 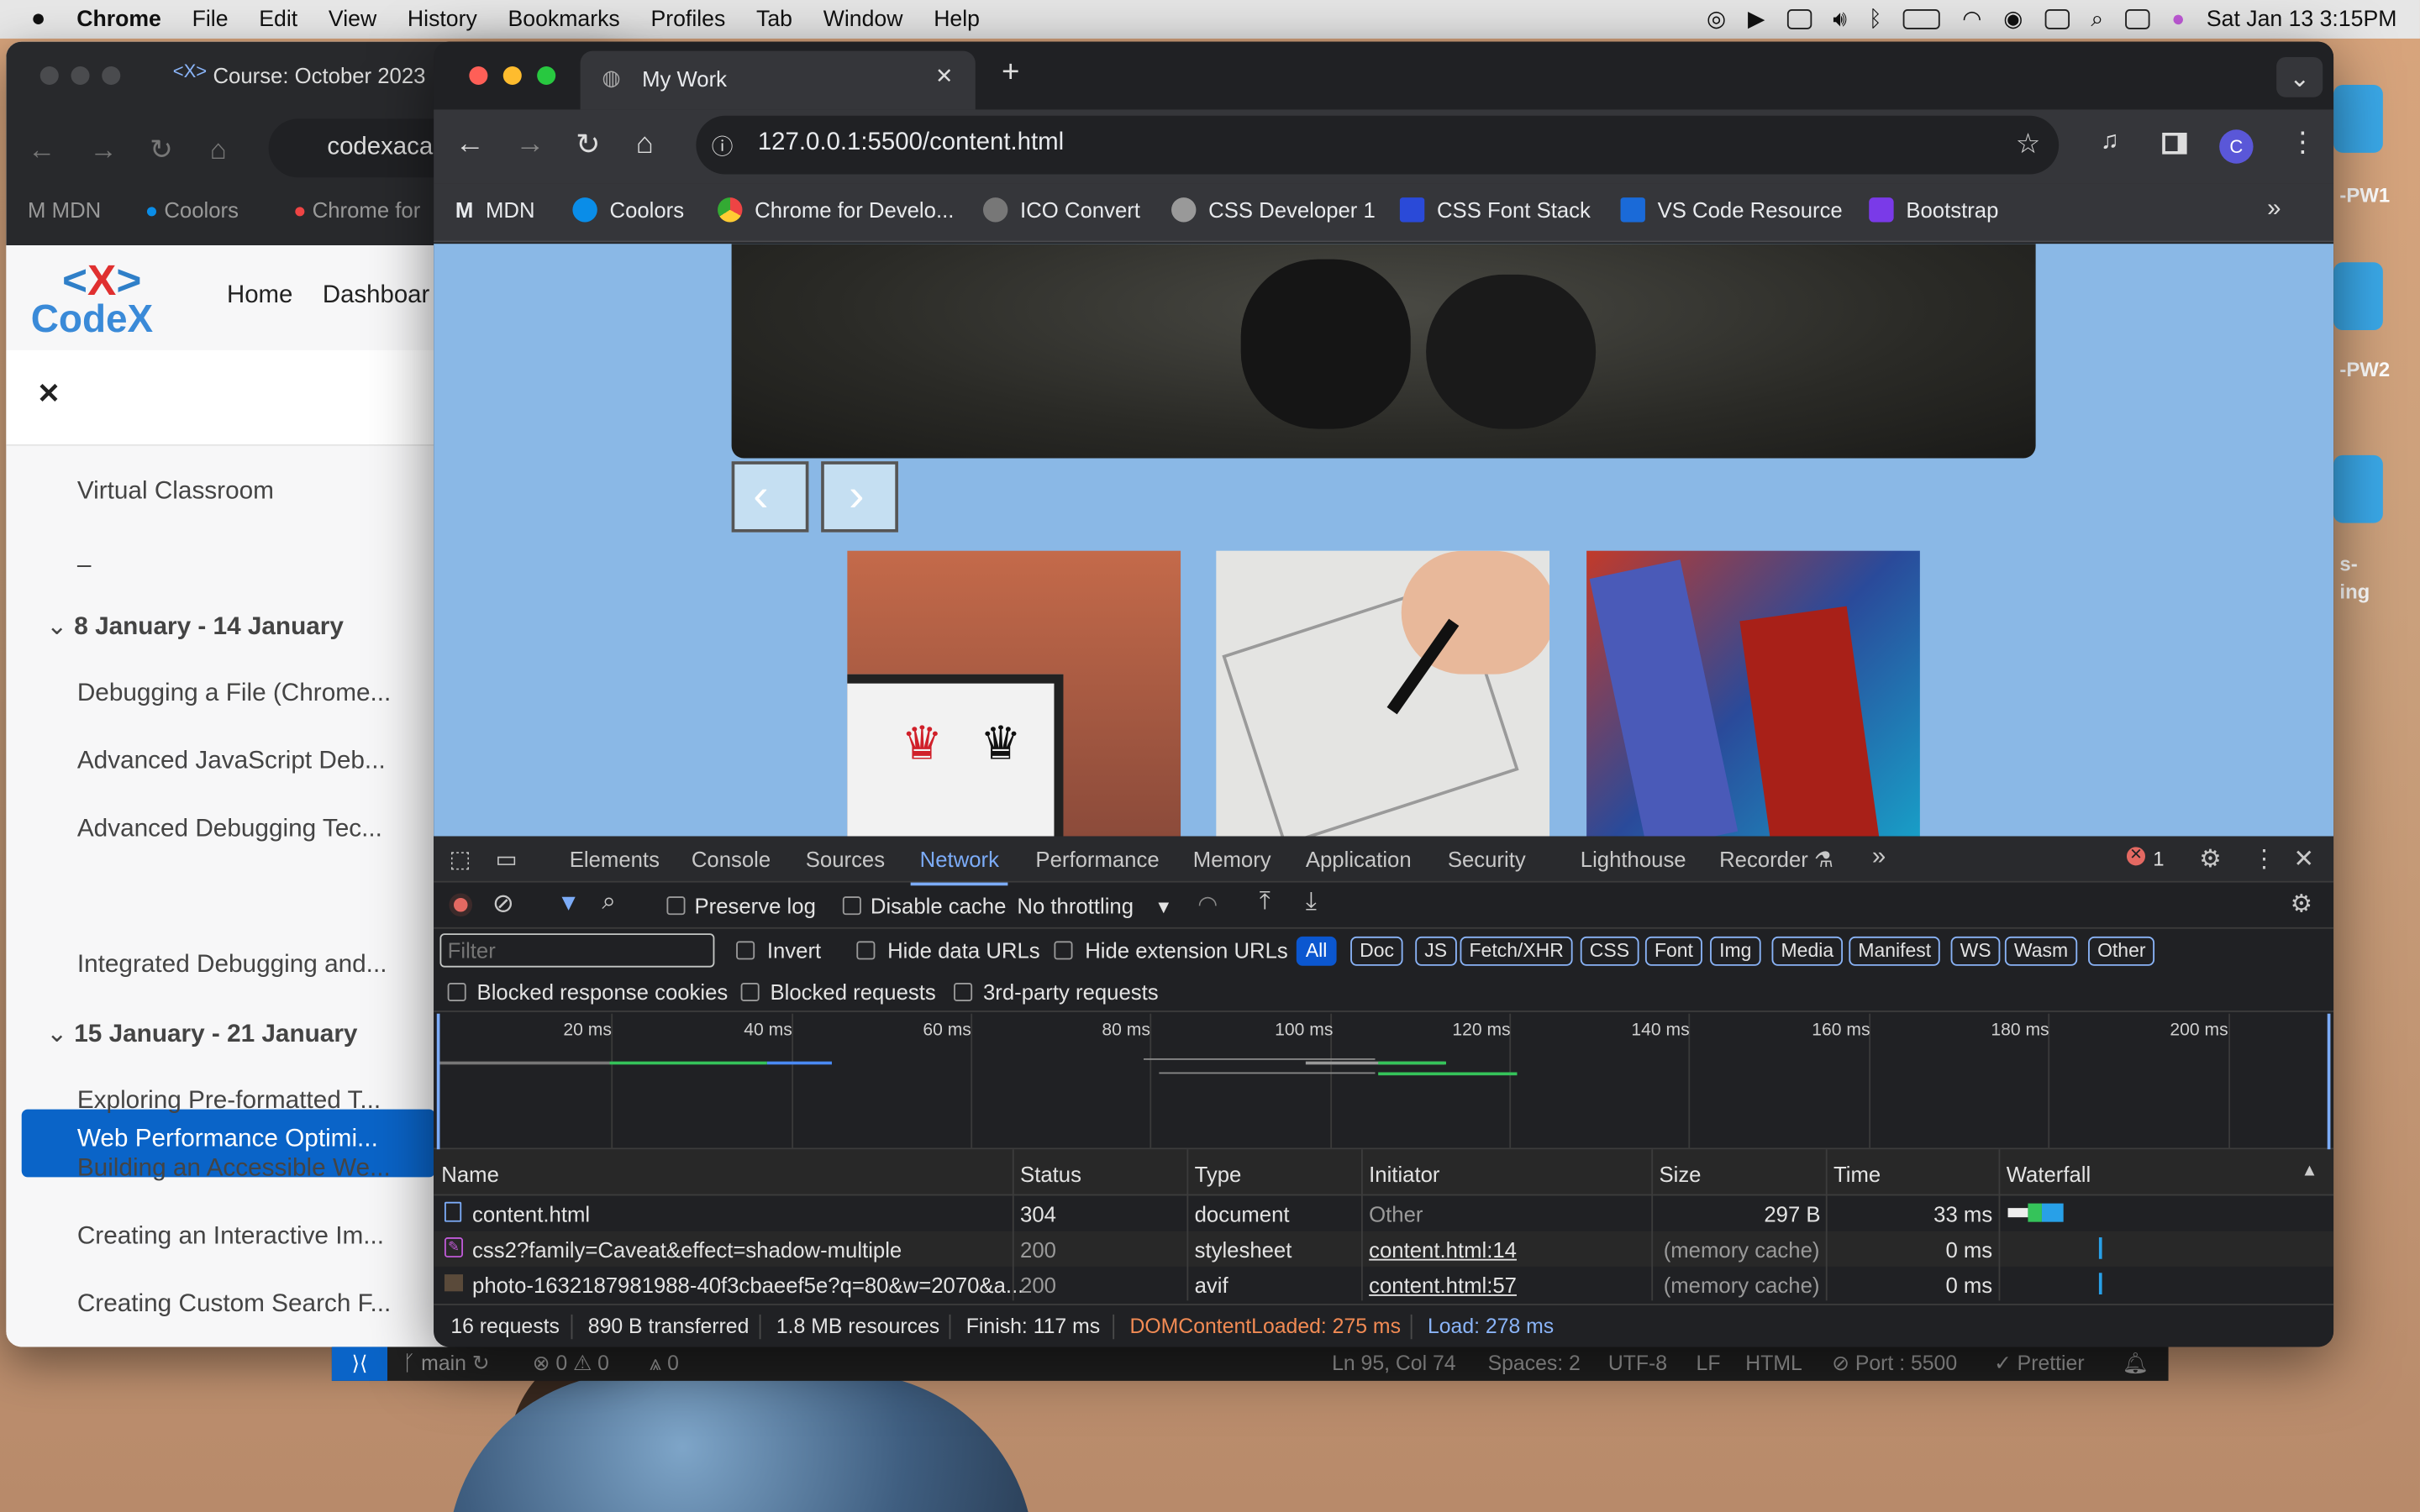 I want to click on tab-close-icon: ✕, so click(x=944, y=76).